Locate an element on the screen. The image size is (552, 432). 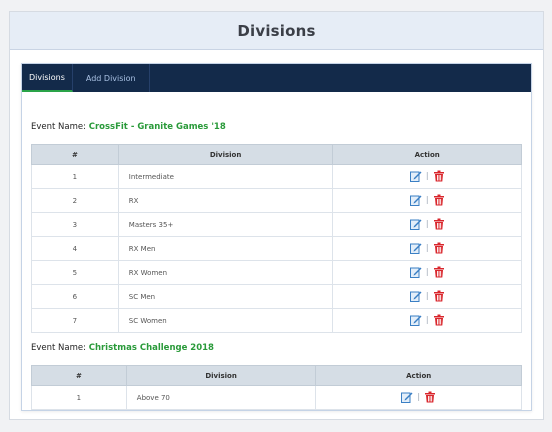
row-number: 3 is located at coordinates (75, 224).